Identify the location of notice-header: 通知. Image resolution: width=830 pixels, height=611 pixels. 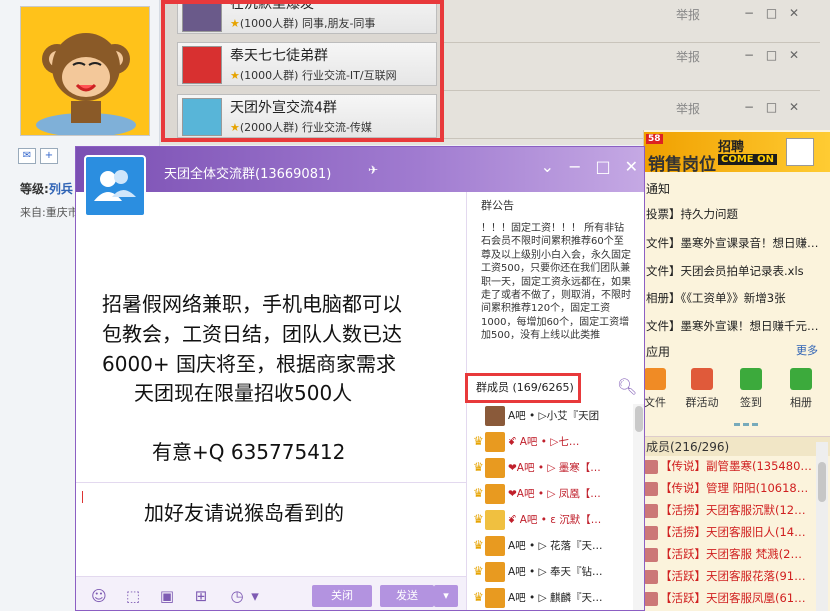
(658, 189).